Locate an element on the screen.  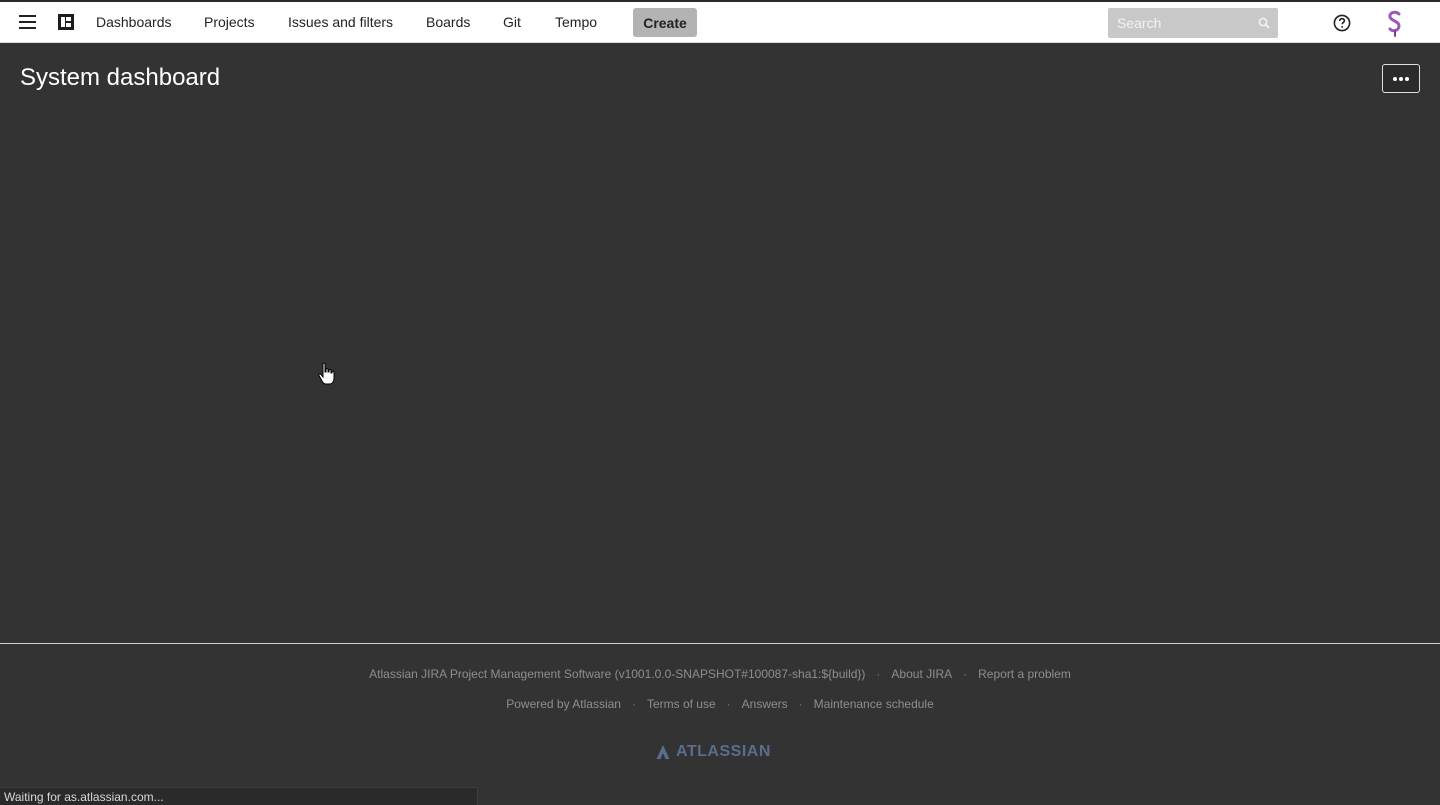
footer-terms-link: Terms of use is located at coordinates (681, 704).